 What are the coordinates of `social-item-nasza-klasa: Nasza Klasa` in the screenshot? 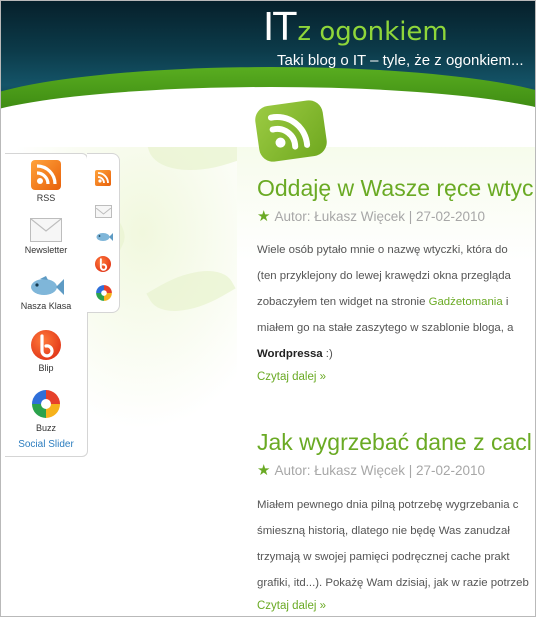 It's located at (46, 293).